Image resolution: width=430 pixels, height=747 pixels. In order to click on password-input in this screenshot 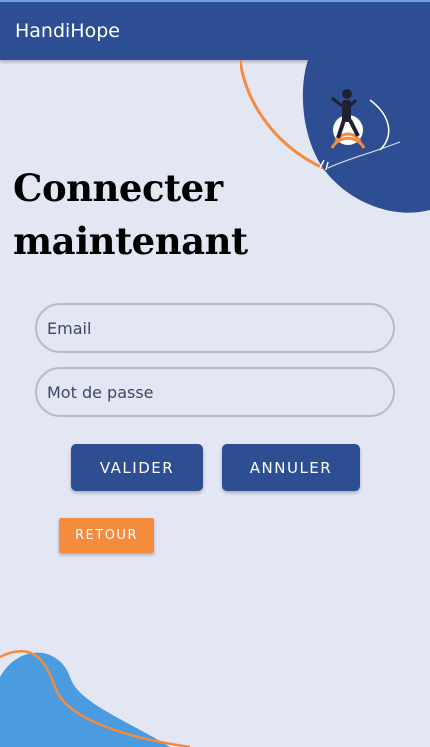, I will do `click(215, 392)`.